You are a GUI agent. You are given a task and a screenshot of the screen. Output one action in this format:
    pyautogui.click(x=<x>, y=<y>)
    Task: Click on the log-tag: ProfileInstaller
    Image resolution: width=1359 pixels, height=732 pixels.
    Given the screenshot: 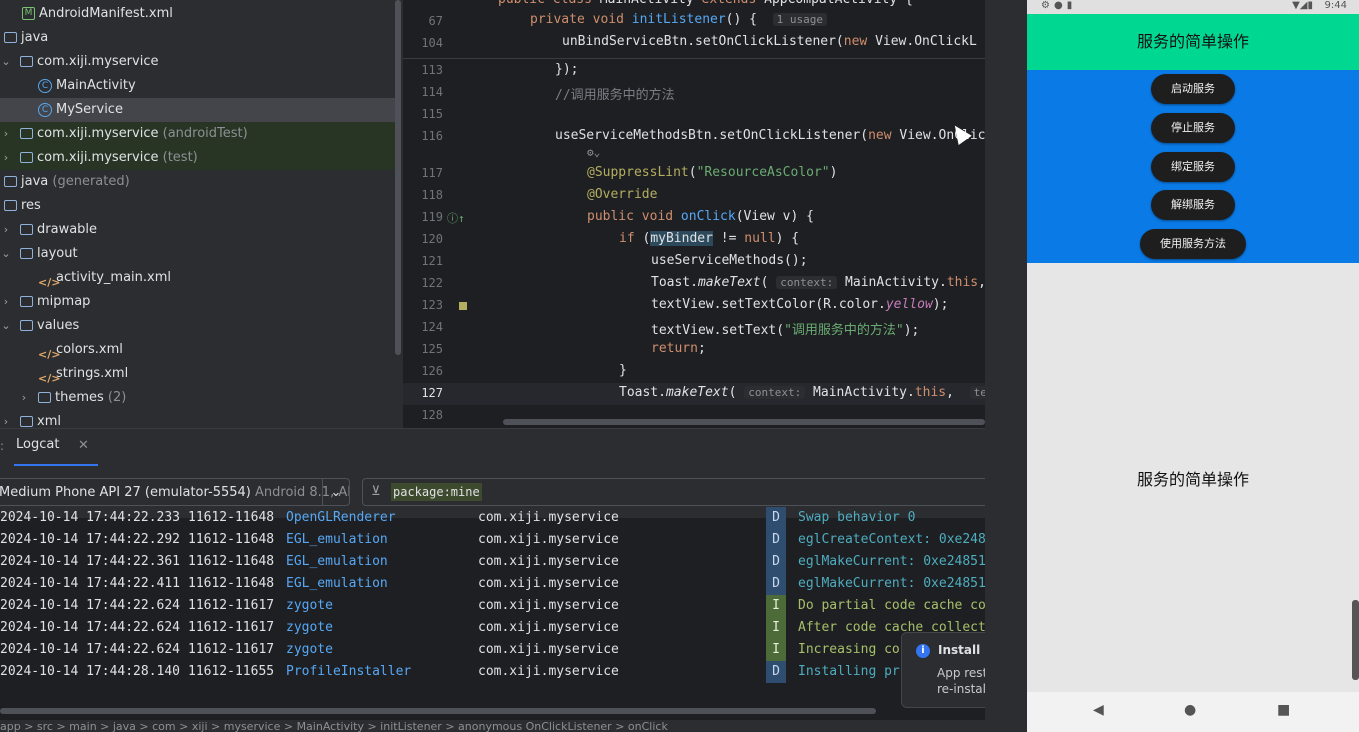 What is the action you would take?
    pyautogui.click(x=349, y=671)
    